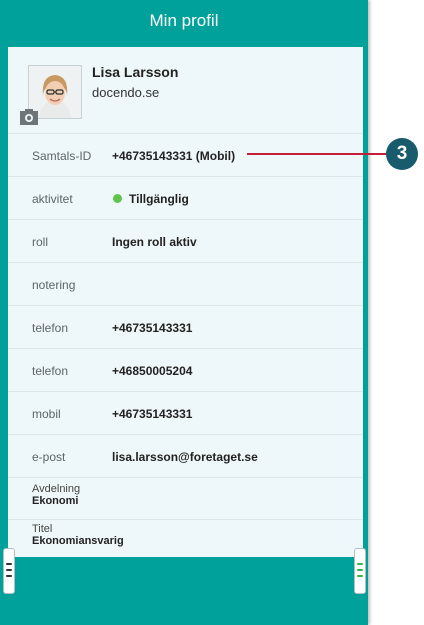 The height and width of the screenshot is (625, 424). I want to click on detail-value: Ekonomi, so click(55, 501).